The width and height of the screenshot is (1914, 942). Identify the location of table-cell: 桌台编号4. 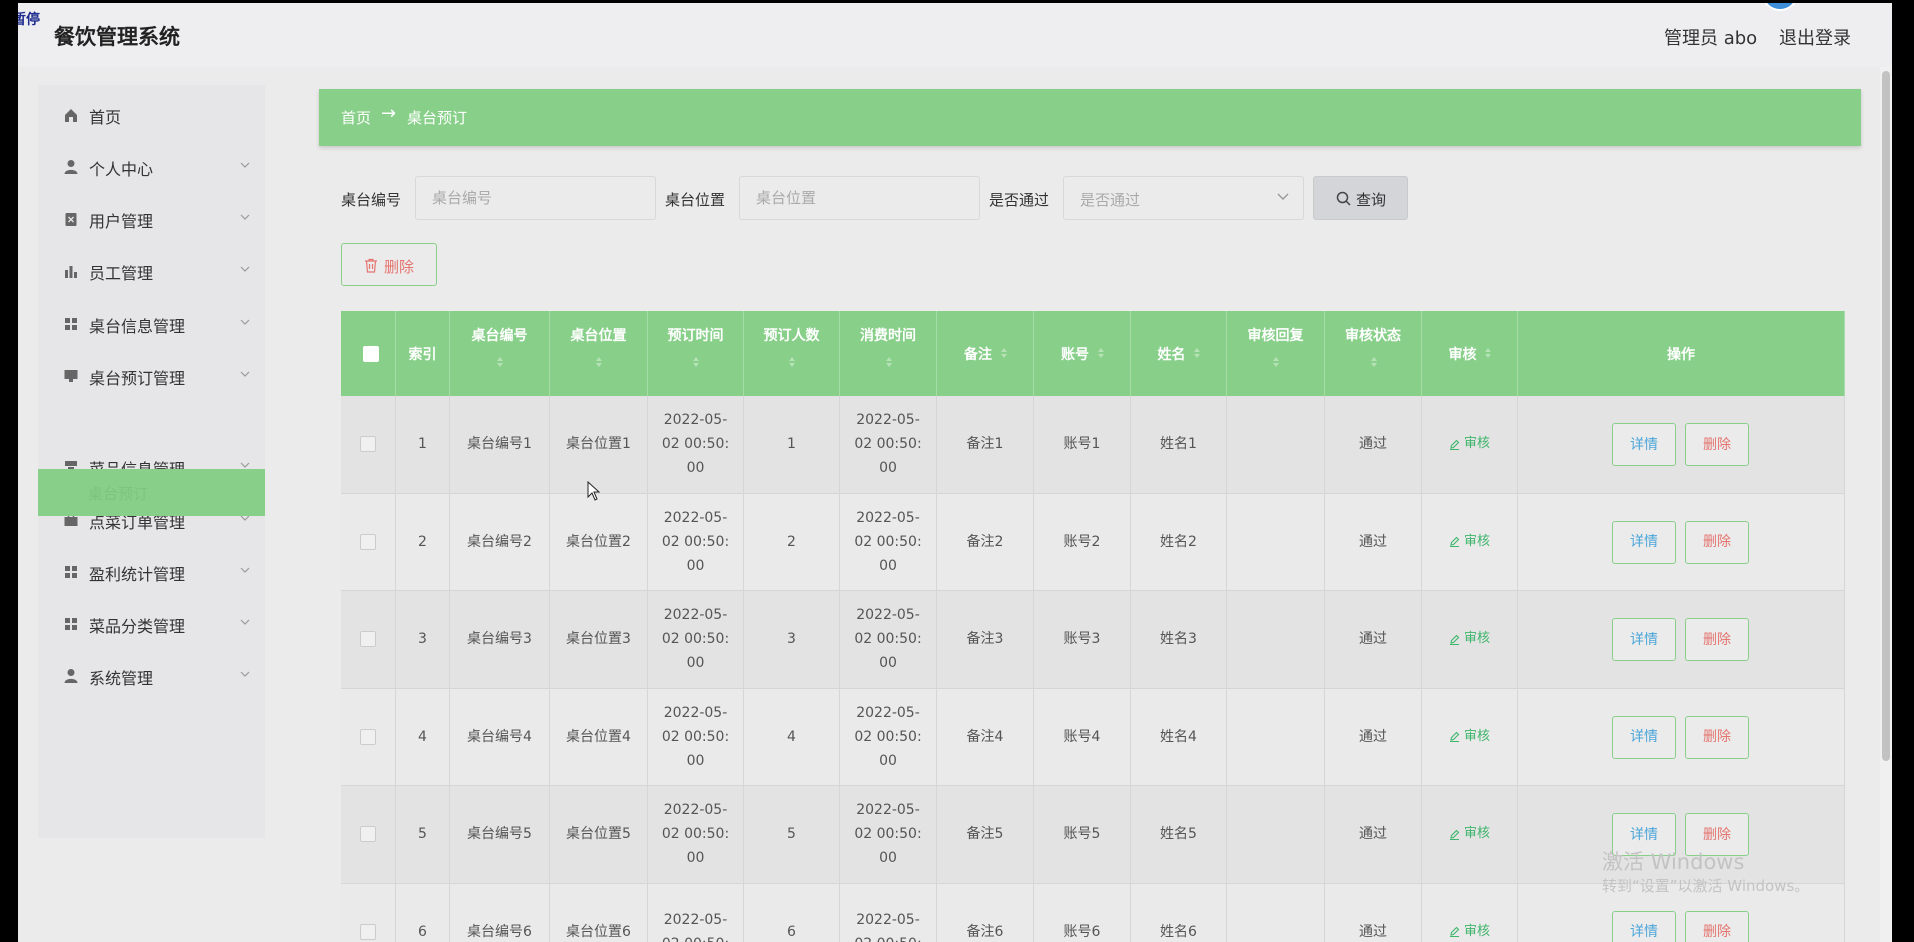
(500, 737).